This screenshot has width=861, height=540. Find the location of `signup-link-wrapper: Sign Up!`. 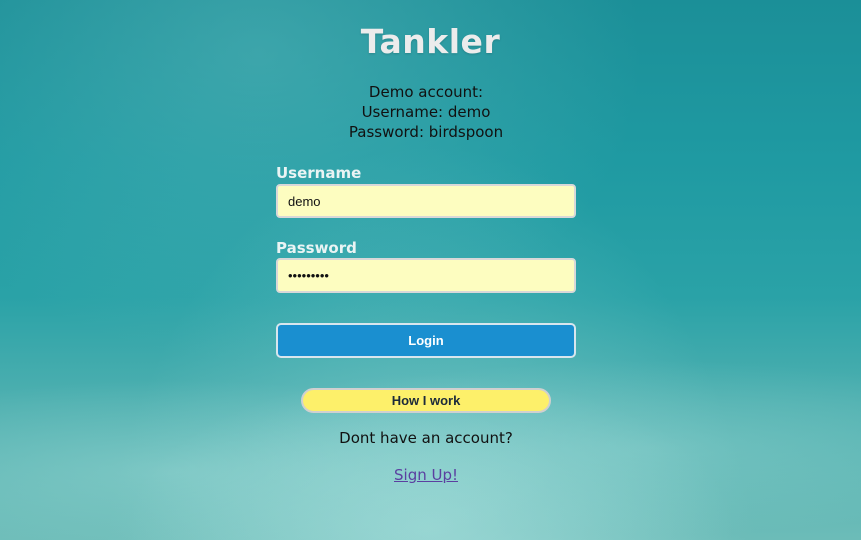

signup-link-wrapper: Sign Up! is located at coordinates (426, 475).